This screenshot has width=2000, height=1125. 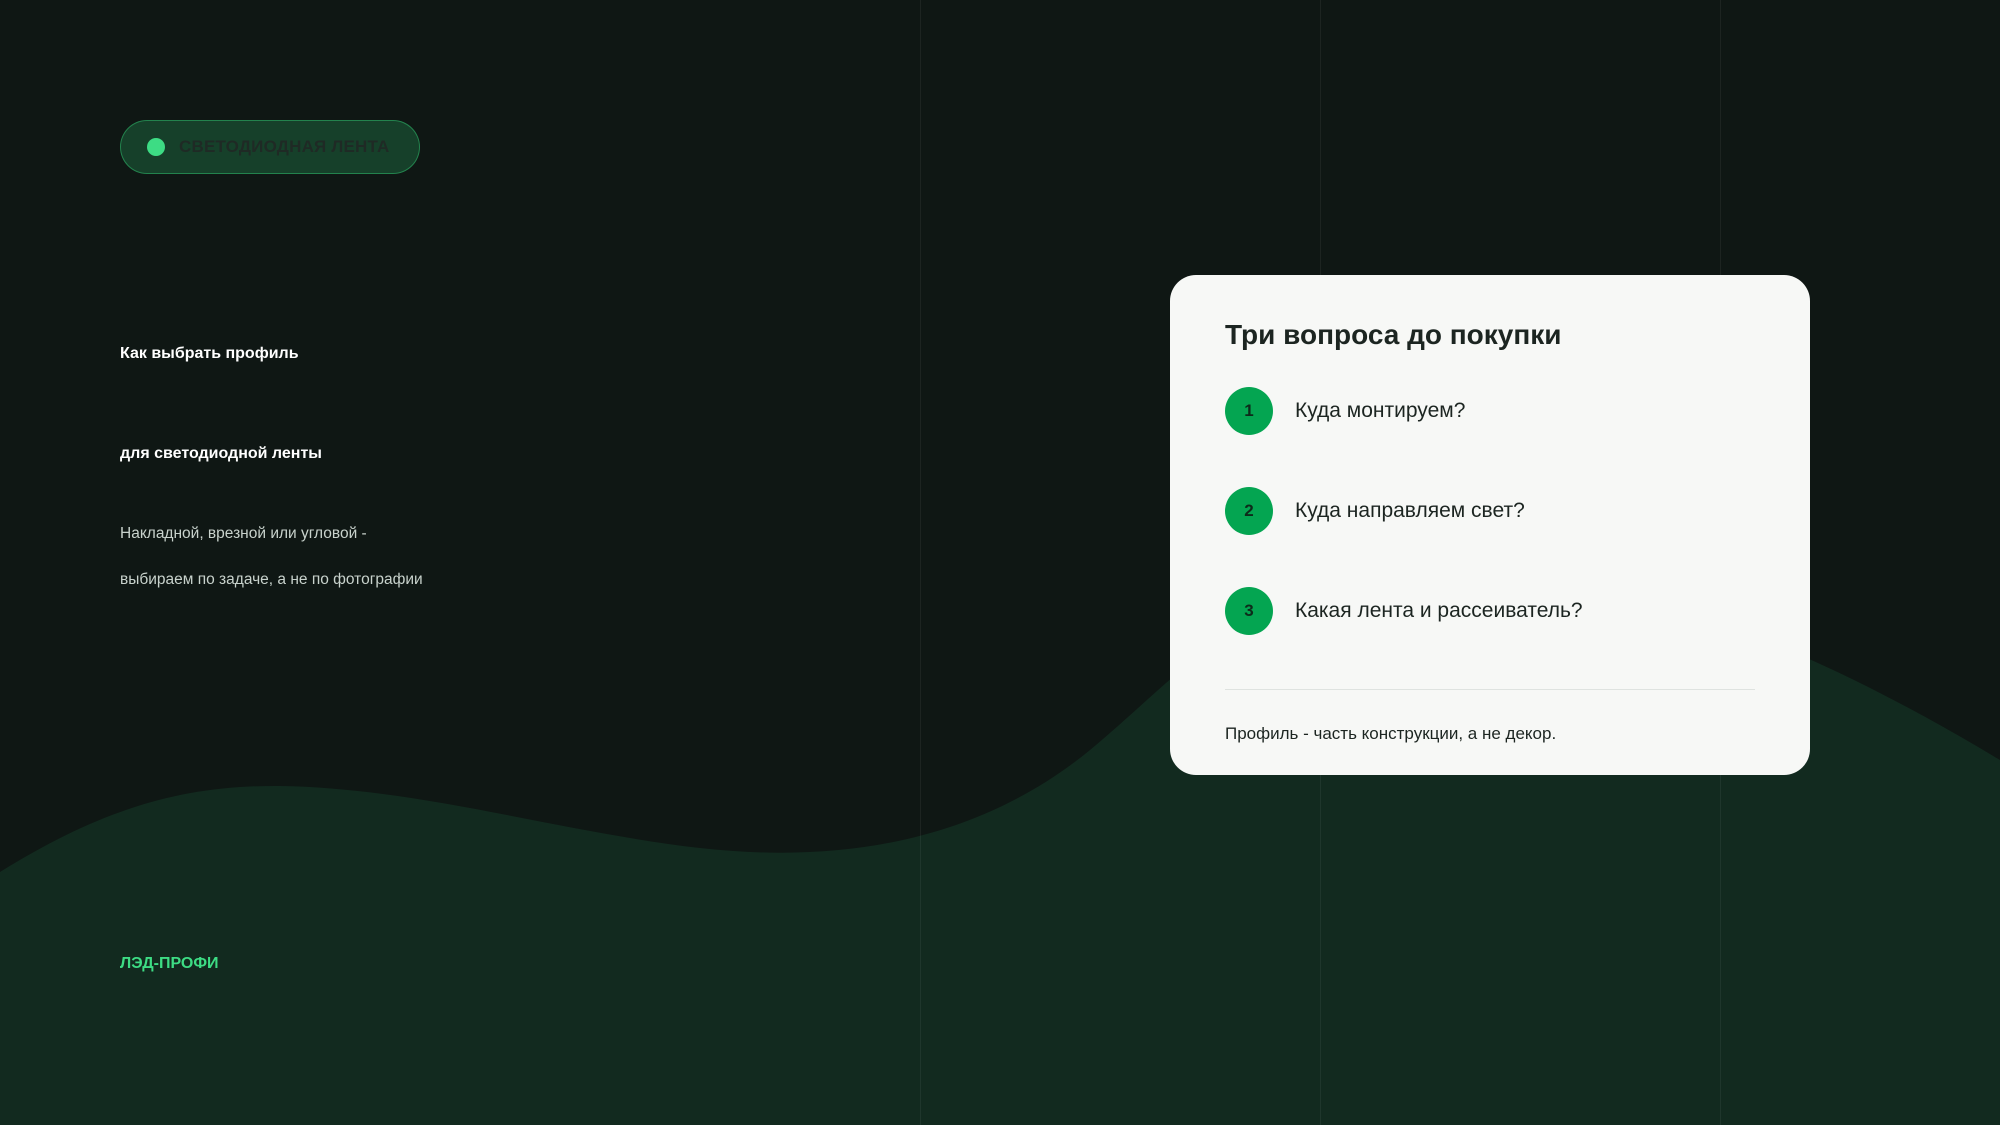 I want to click on lead-text-line-1: Накладной, врезной или угловой -, so click(x=243, y=533).